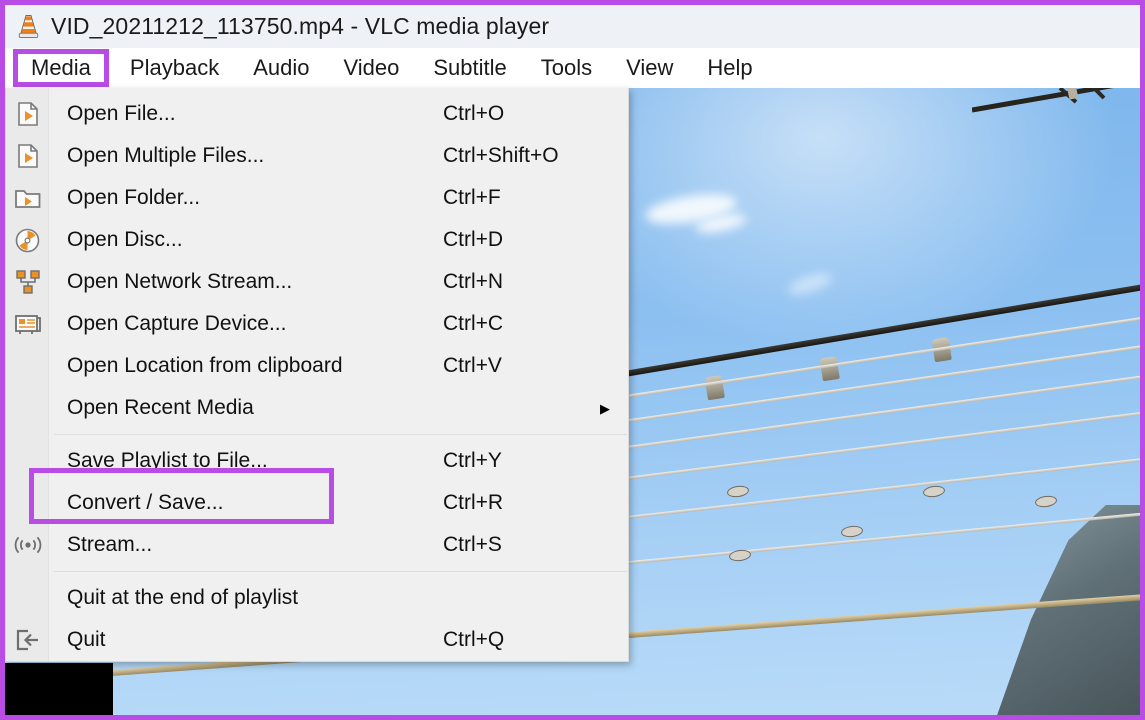 This screenshot has width=1145, height=720. I want to click on menu-item-shortcut: Ctrl+O, so click(474, 113).